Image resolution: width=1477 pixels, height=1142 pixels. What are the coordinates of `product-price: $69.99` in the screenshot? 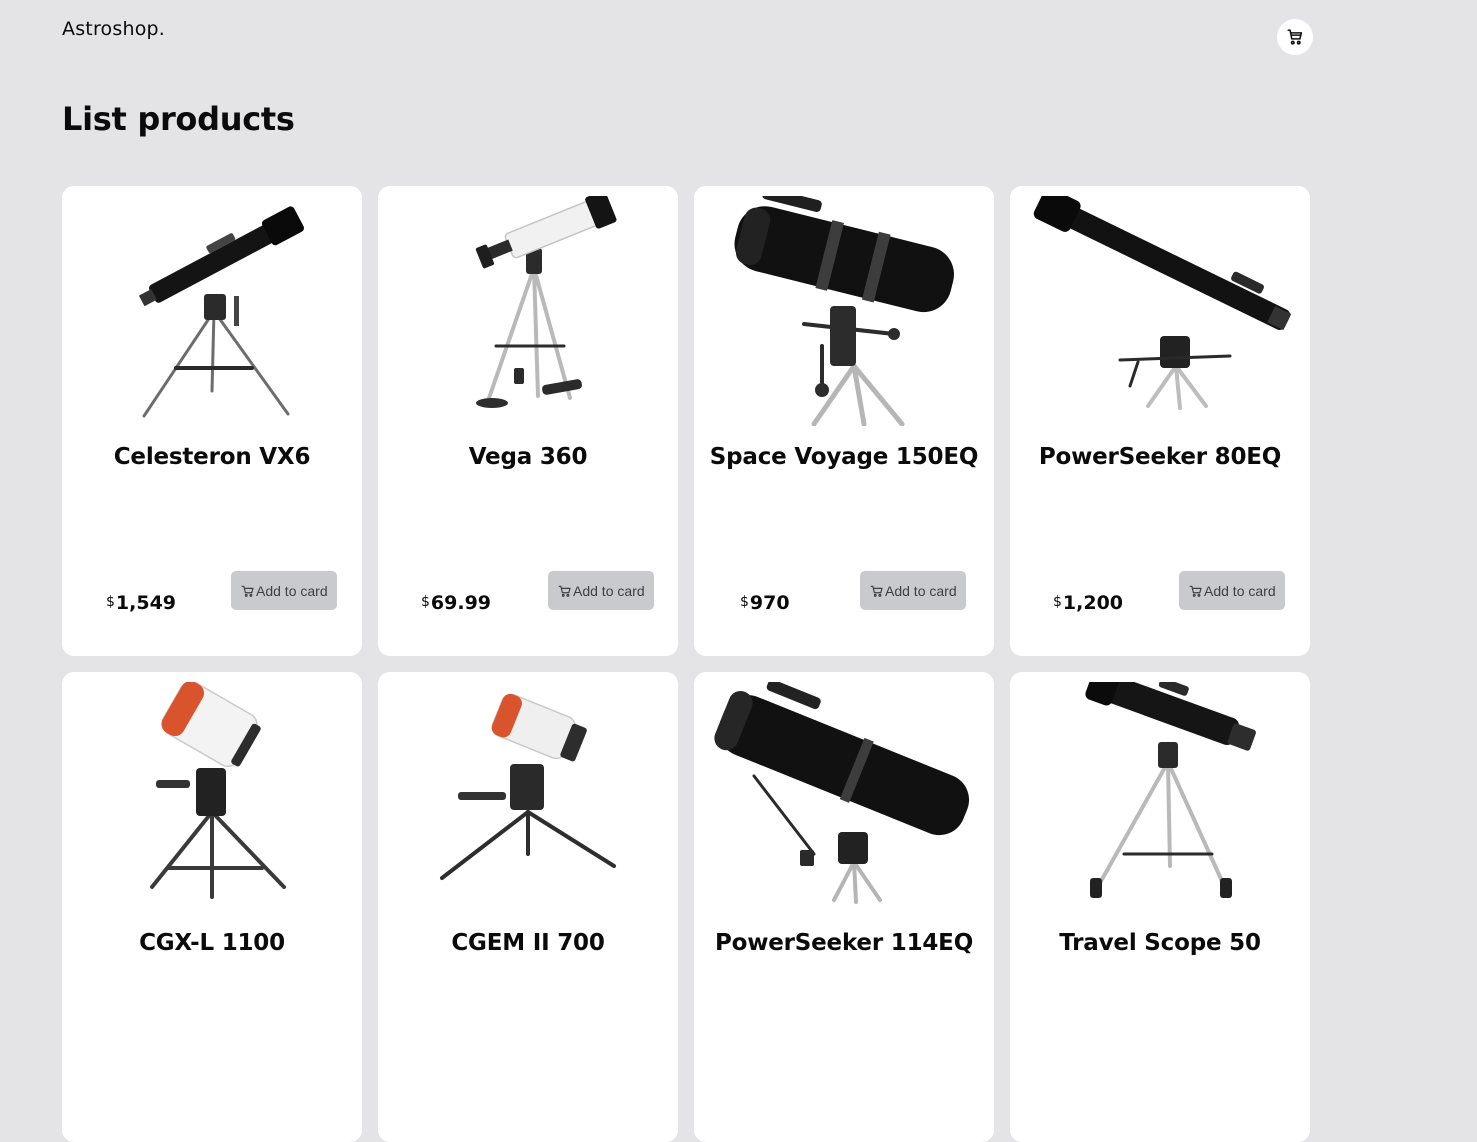 It's located at (456, 603).